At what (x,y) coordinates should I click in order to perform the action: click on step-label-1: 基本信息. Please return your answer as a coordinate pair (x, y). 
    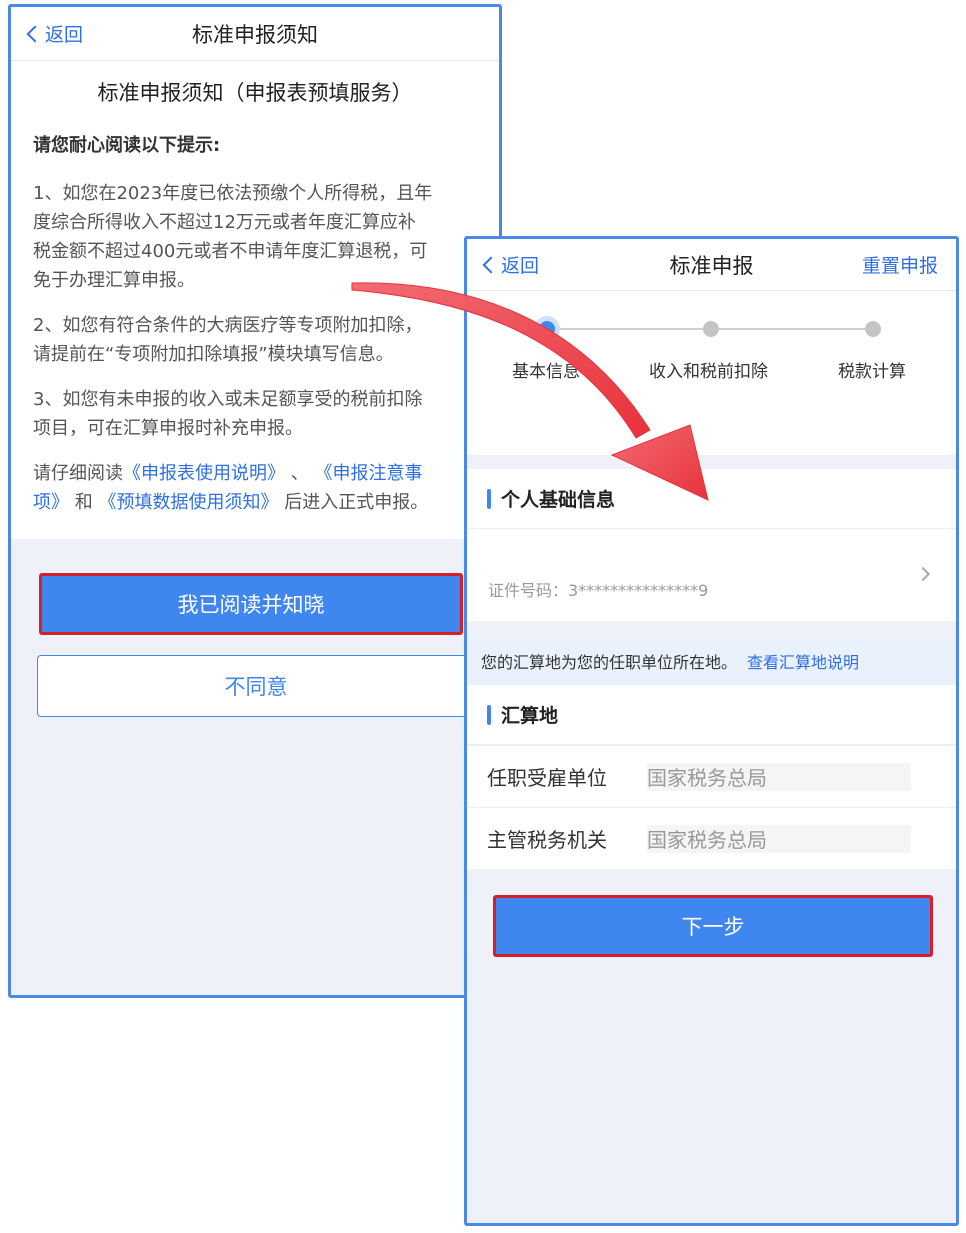
    Looking at the image, I should click on (546, 372).